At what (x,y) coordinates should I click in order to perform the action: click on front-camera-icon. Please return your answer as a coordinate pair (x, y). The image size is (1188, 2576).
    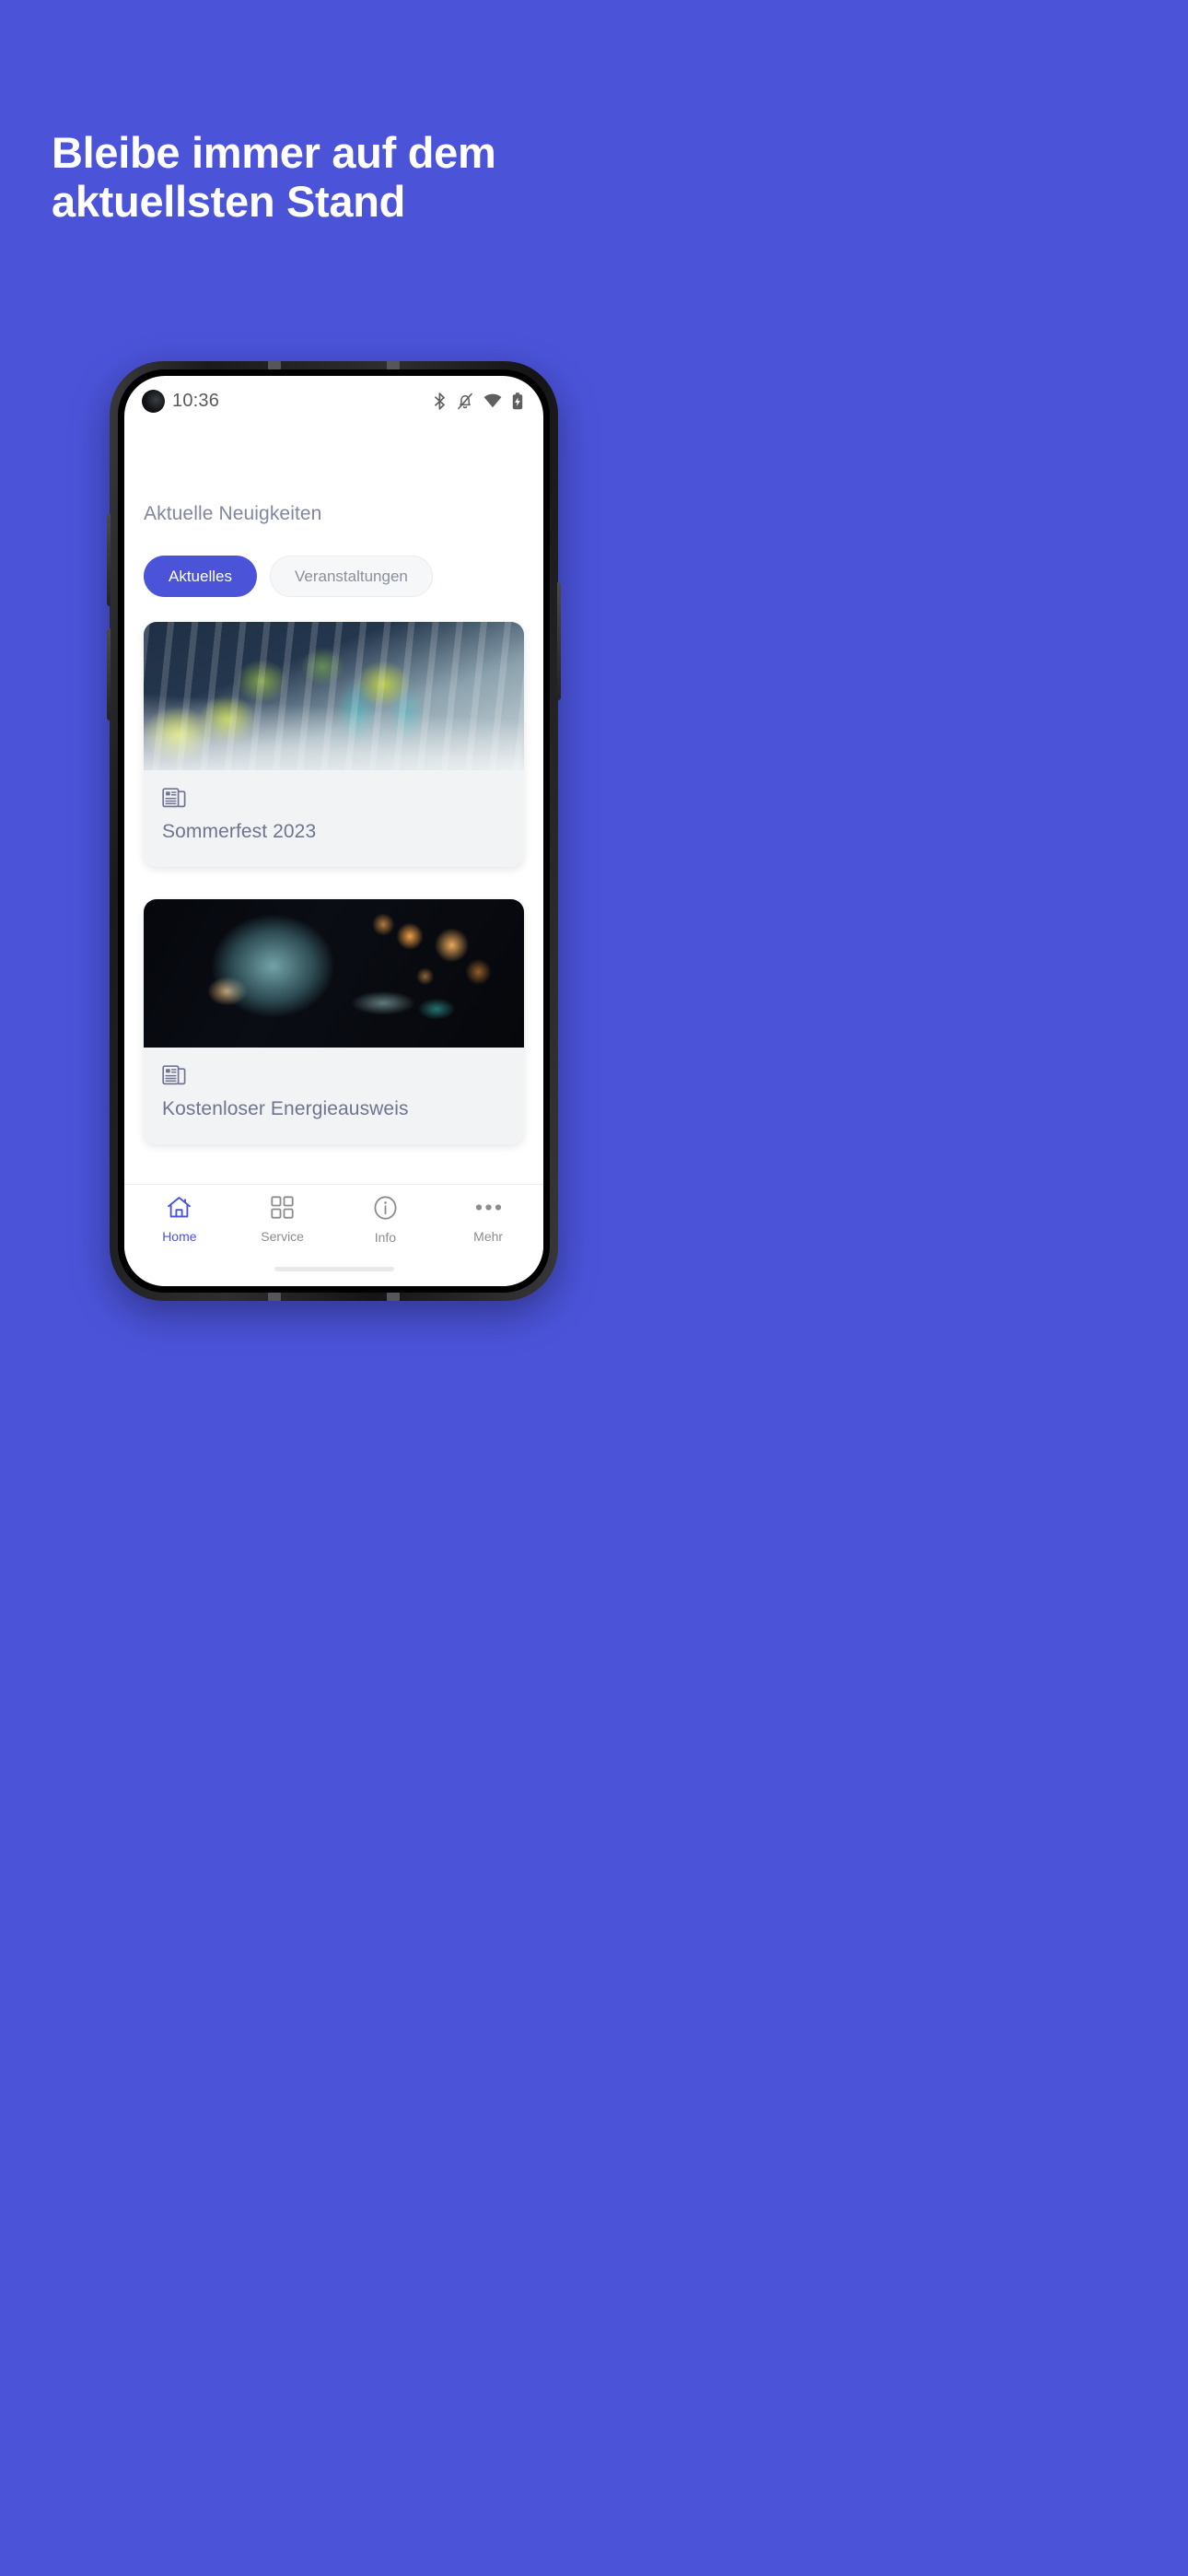
    Looking at the image, I should click on (153, 401).